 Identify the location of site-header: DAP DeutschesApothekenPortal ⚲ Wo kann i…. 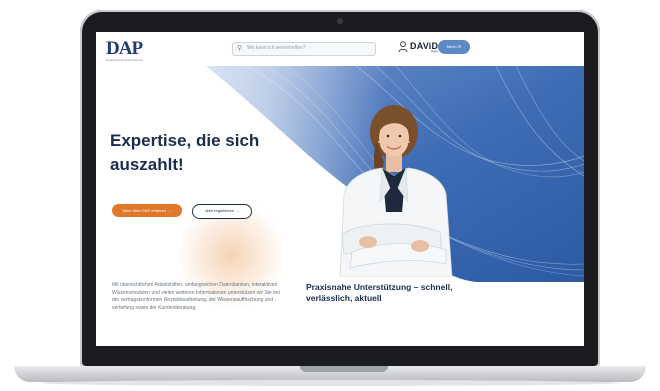
(340, 49).